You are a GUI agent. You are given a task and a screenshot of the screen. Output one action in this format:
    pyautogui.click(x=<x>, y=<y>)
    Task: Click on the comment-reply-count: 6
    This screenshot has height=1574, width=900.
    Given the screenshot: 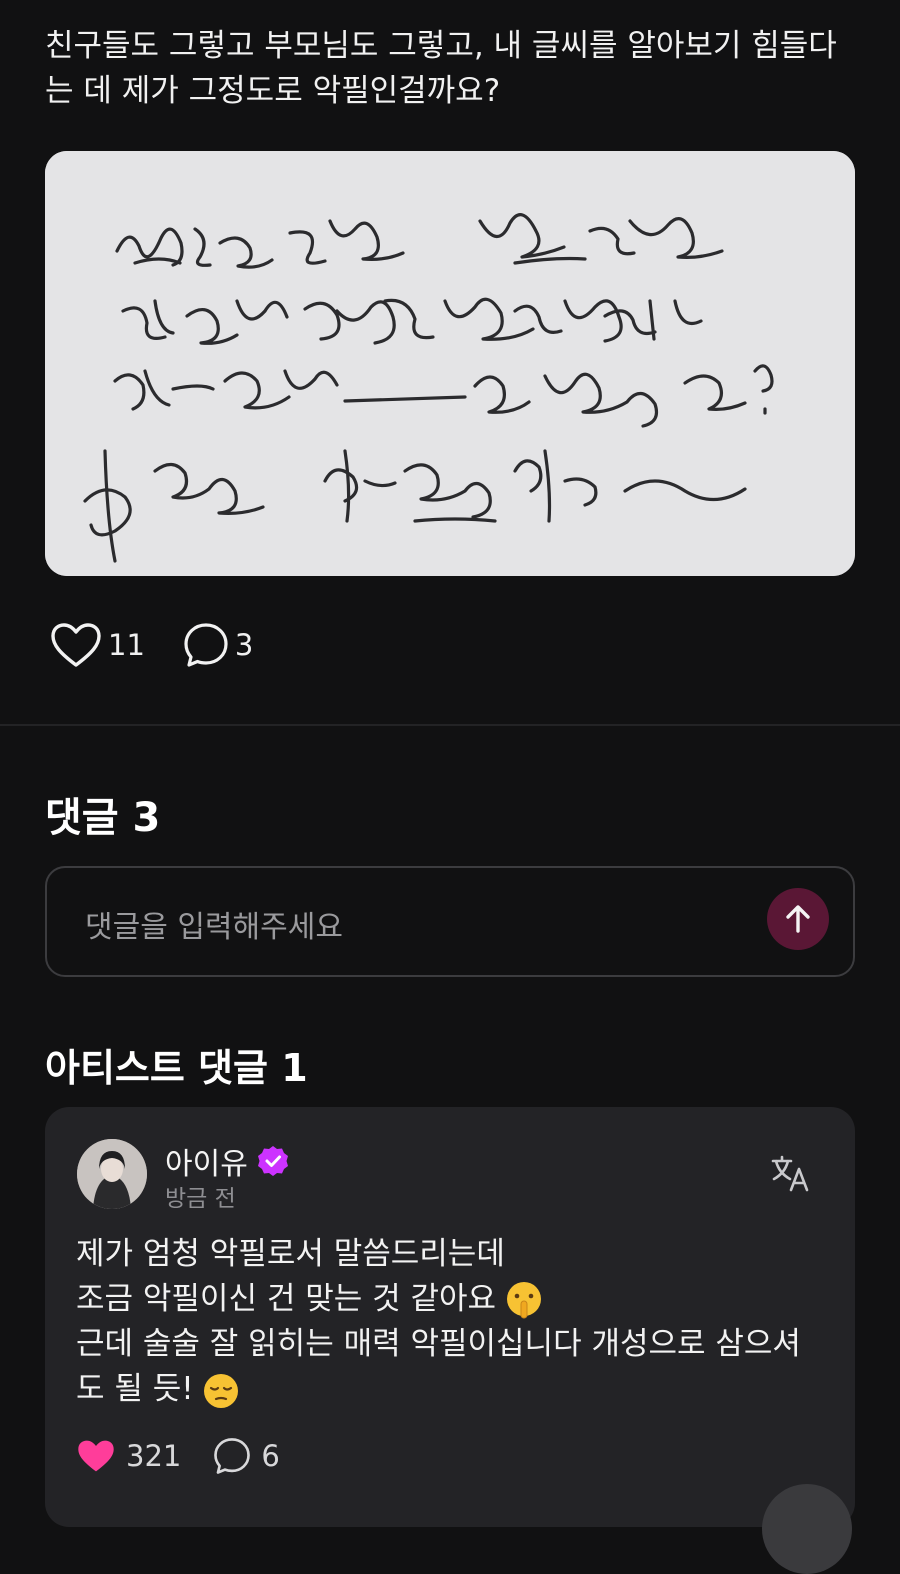 What is the action you would take?
    pyautogui.click(x=270, y=1456)
    